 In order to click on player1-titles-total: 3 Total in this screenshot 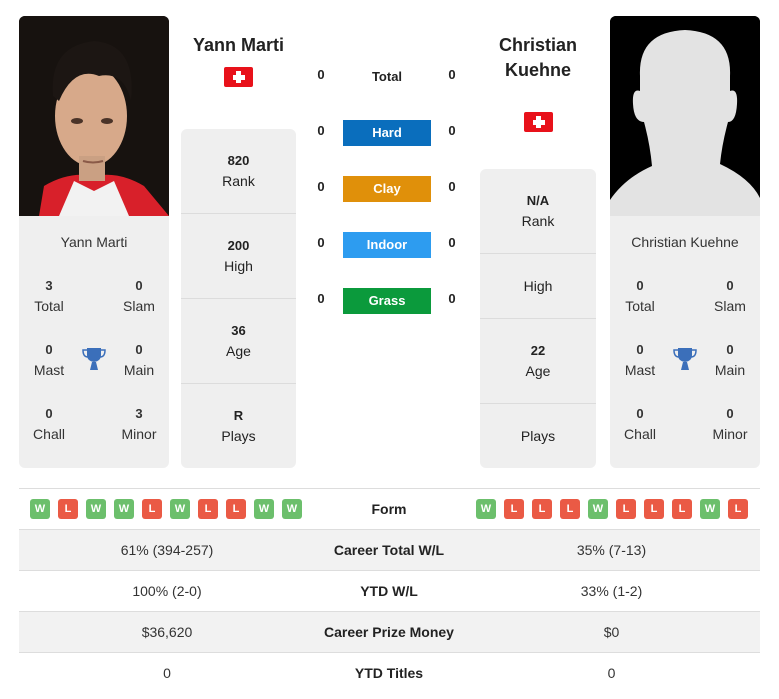, I will do `click(49, 296)`.